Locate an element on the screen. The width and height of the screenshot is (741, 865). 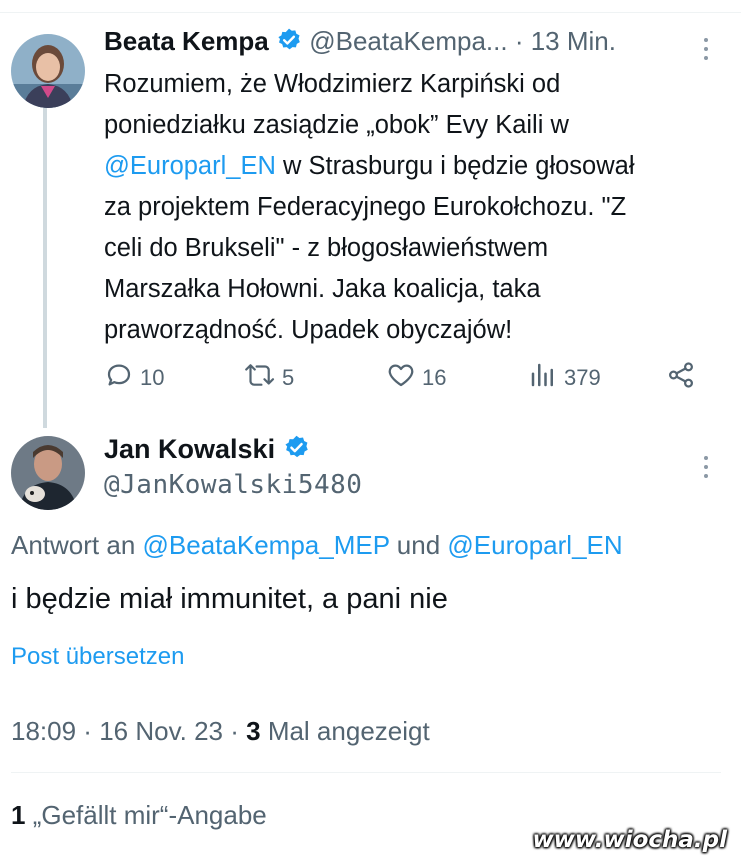
tweet2-handle: @JanKowalski5480 is located at coordinates (233, 485).